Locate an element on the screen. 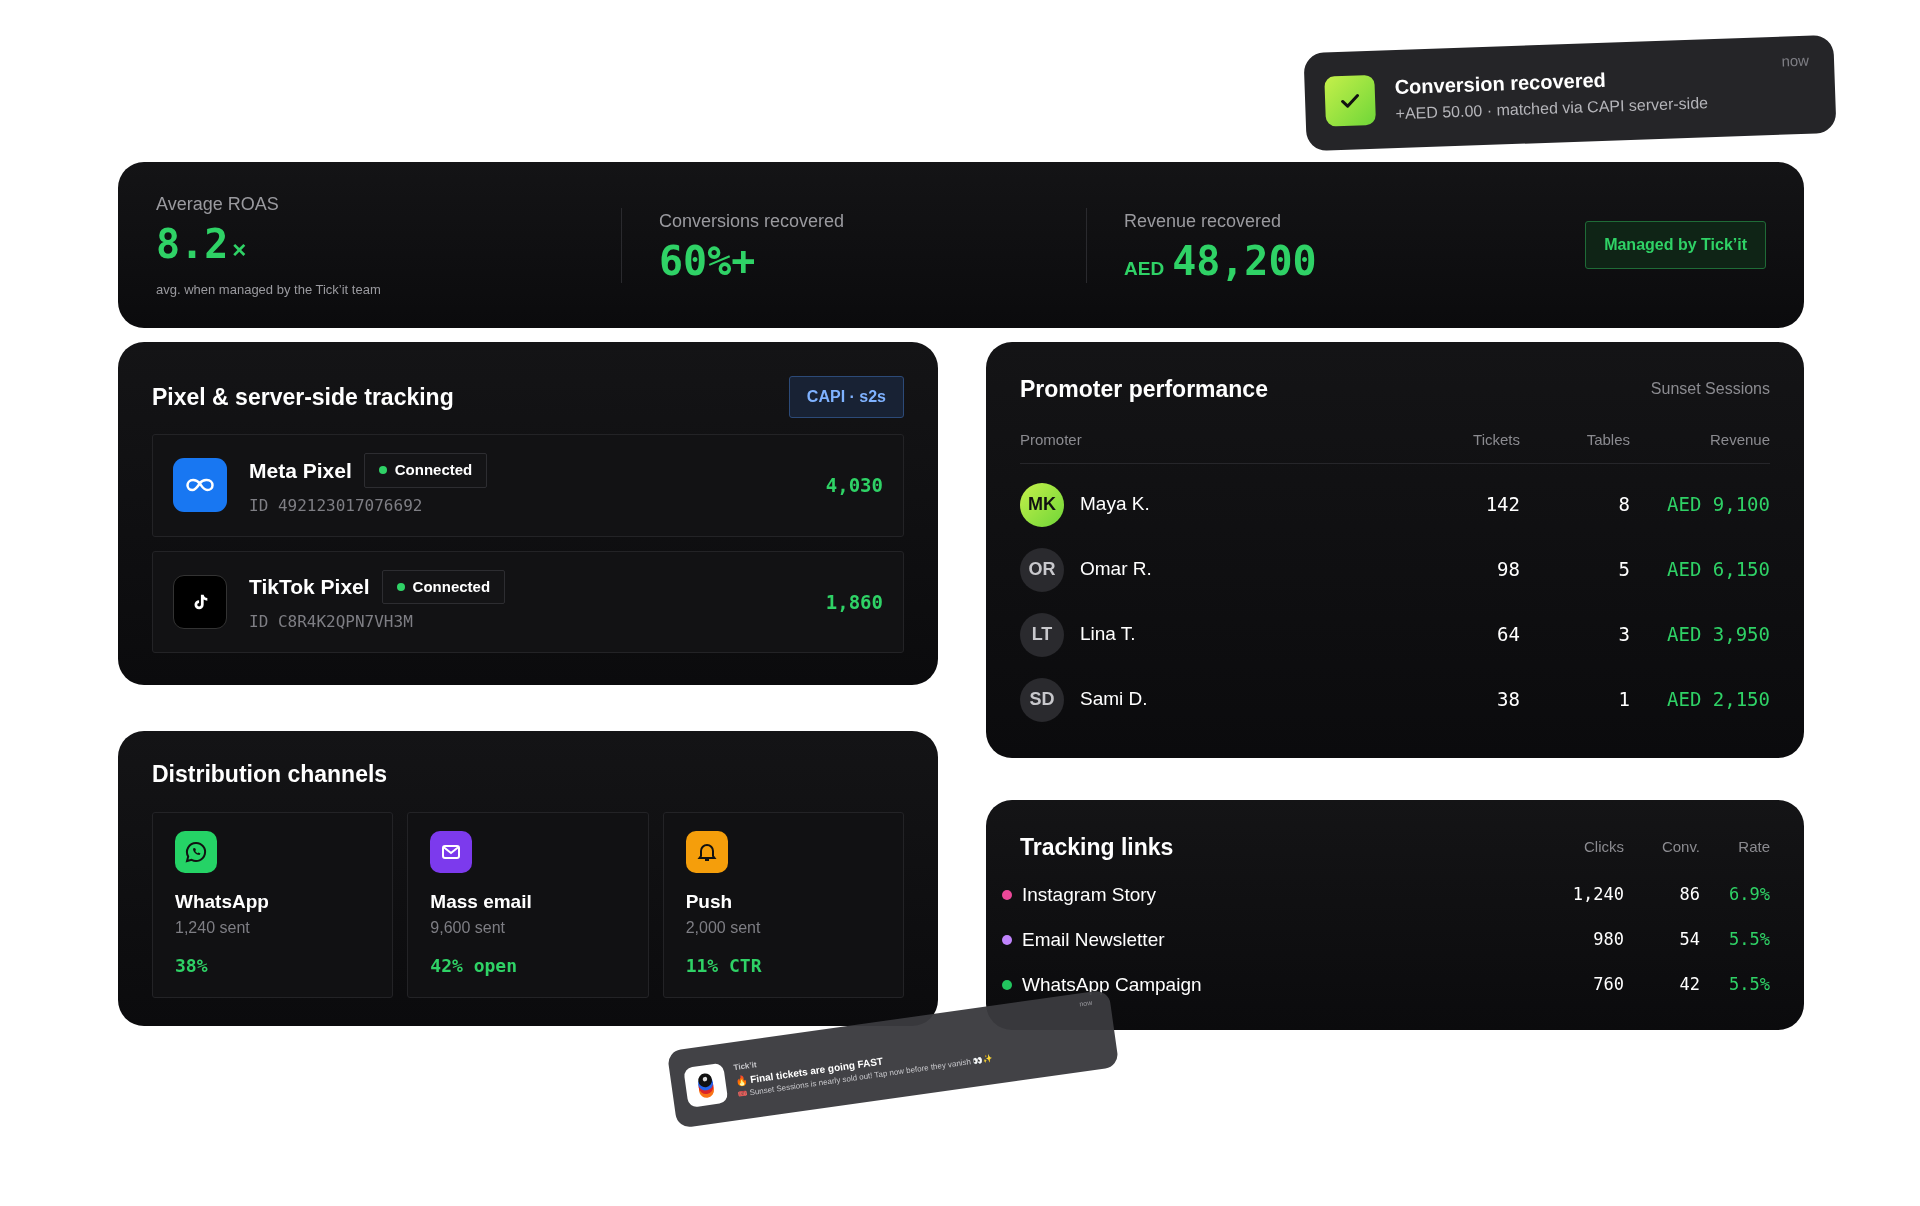 This screenshot has width=1920, height=1206. link-name: WhatsApp Campaign is located at coordinates (1112, 984).